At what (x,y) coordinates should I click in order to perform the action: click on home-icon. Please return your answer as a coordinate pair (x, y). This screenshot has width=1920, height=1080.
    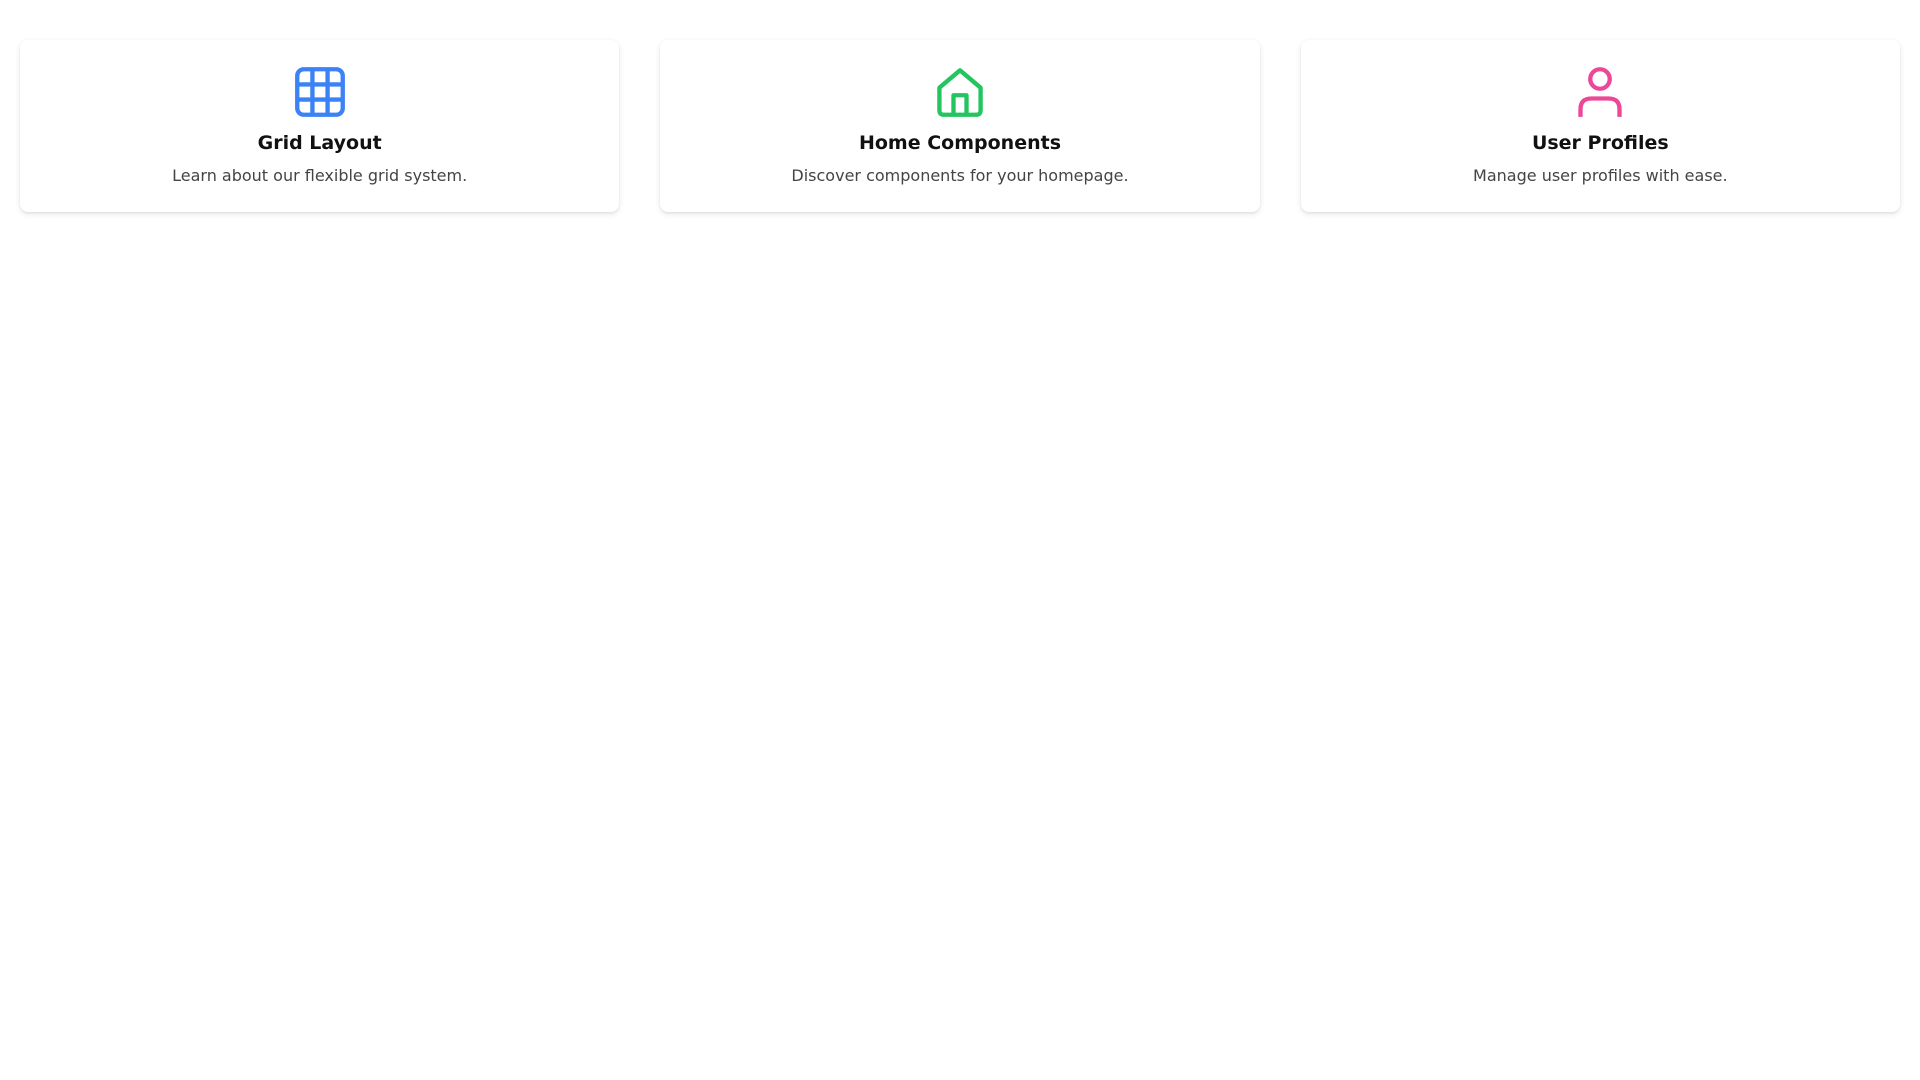
    Looking at the image, I should click on (960, 92).